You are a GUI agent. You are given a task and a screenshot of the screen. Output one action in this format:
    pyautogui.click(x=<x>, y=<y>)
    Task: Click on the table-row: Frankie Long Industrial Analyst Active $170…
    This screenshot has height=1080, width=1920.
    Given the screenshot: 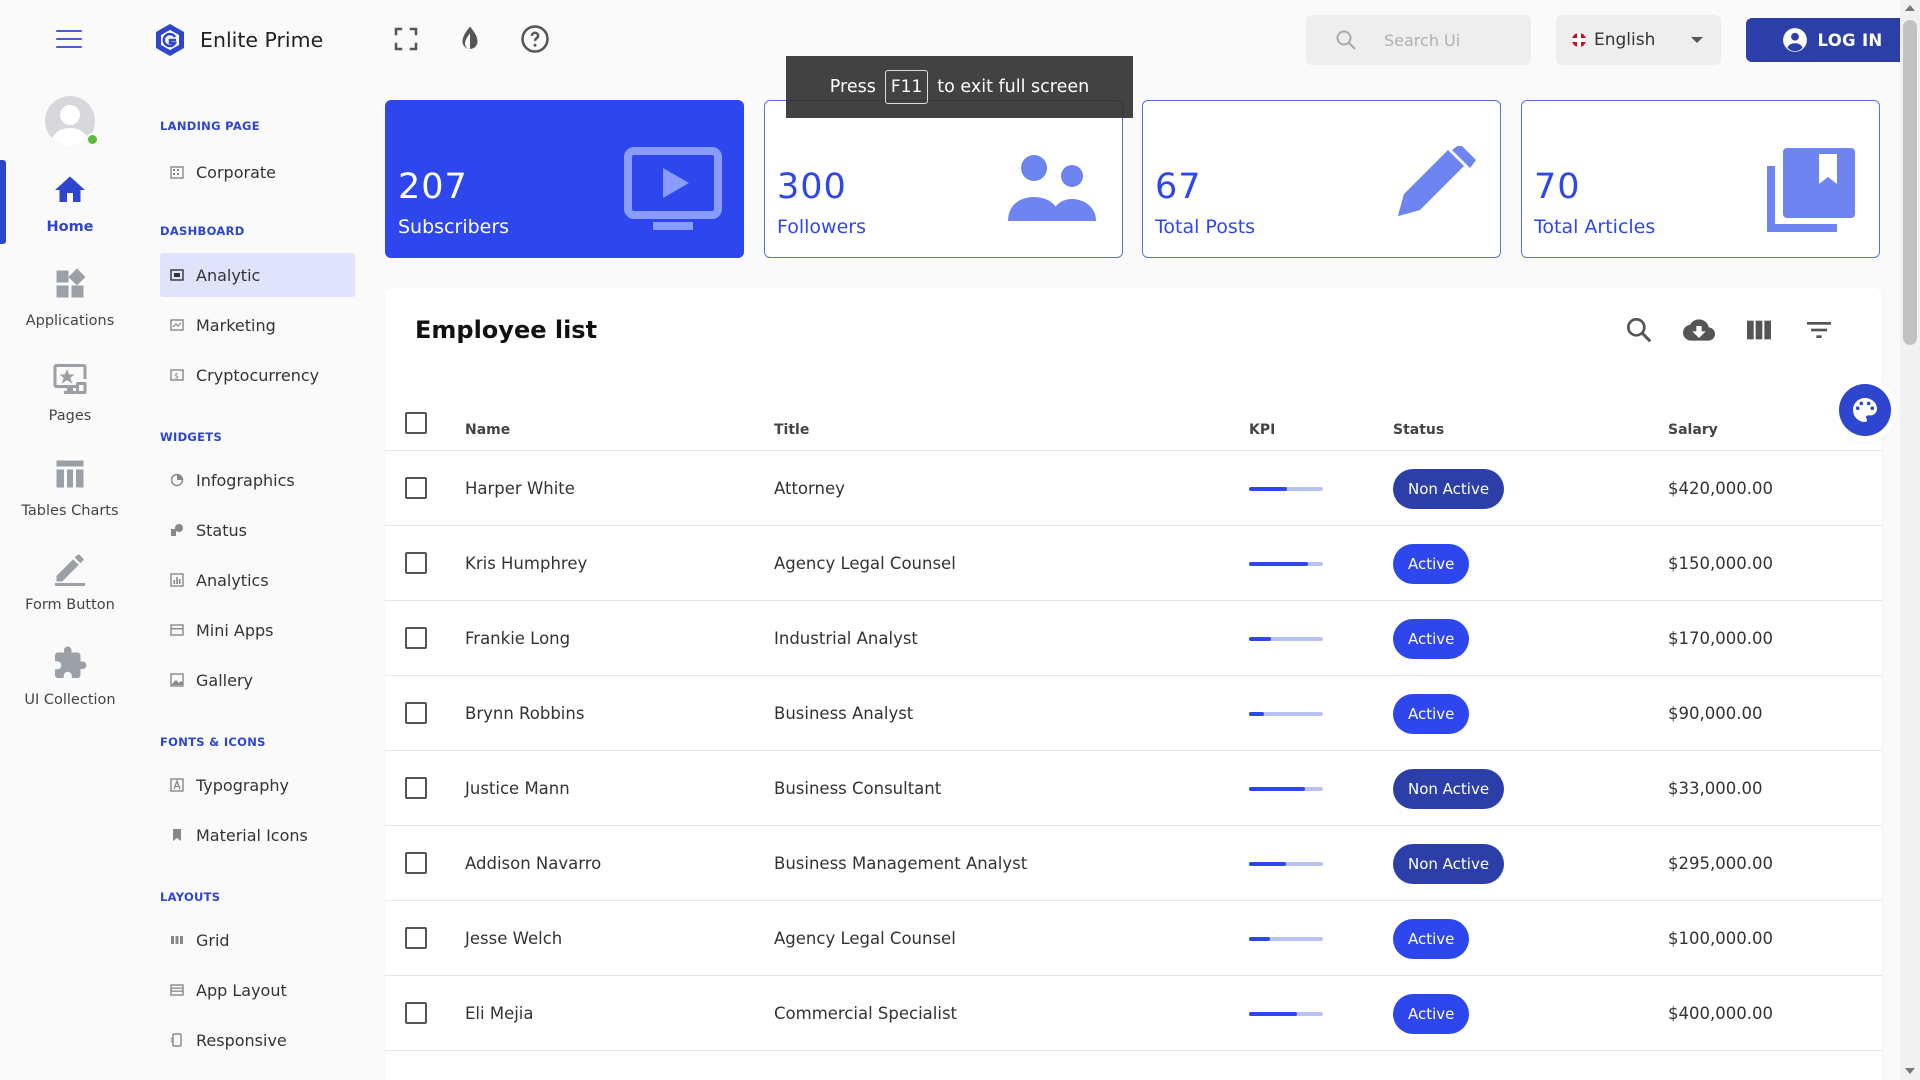 What is the action you would take?
    pyautogui.click(x=1133, y=638)
    